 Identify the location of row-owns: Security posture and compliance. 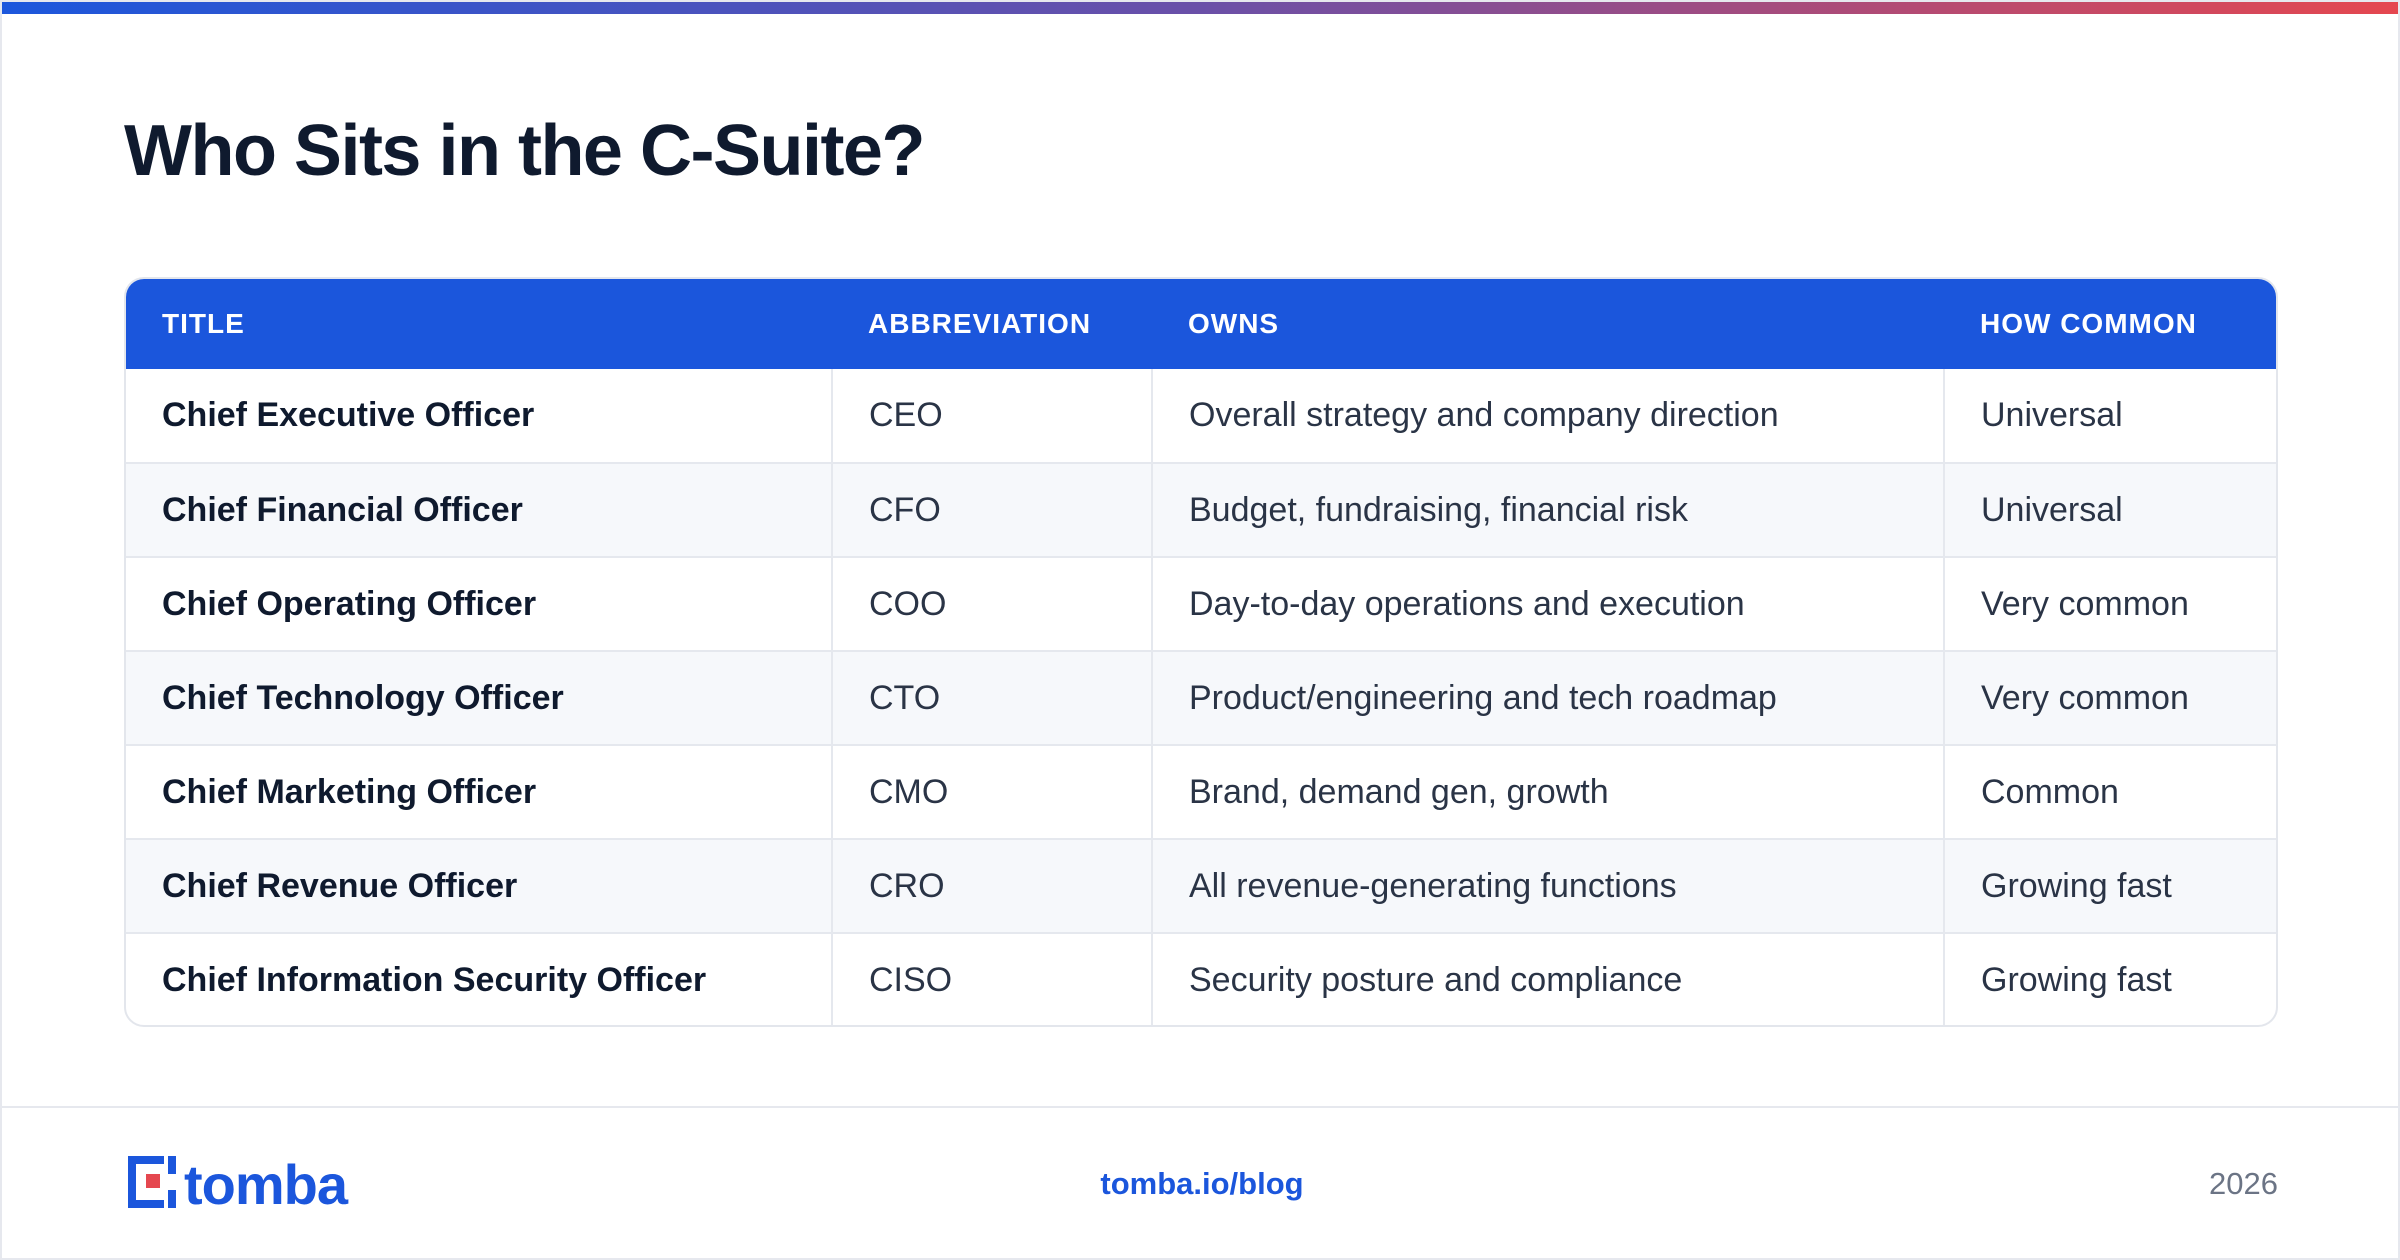
(1547, 978).